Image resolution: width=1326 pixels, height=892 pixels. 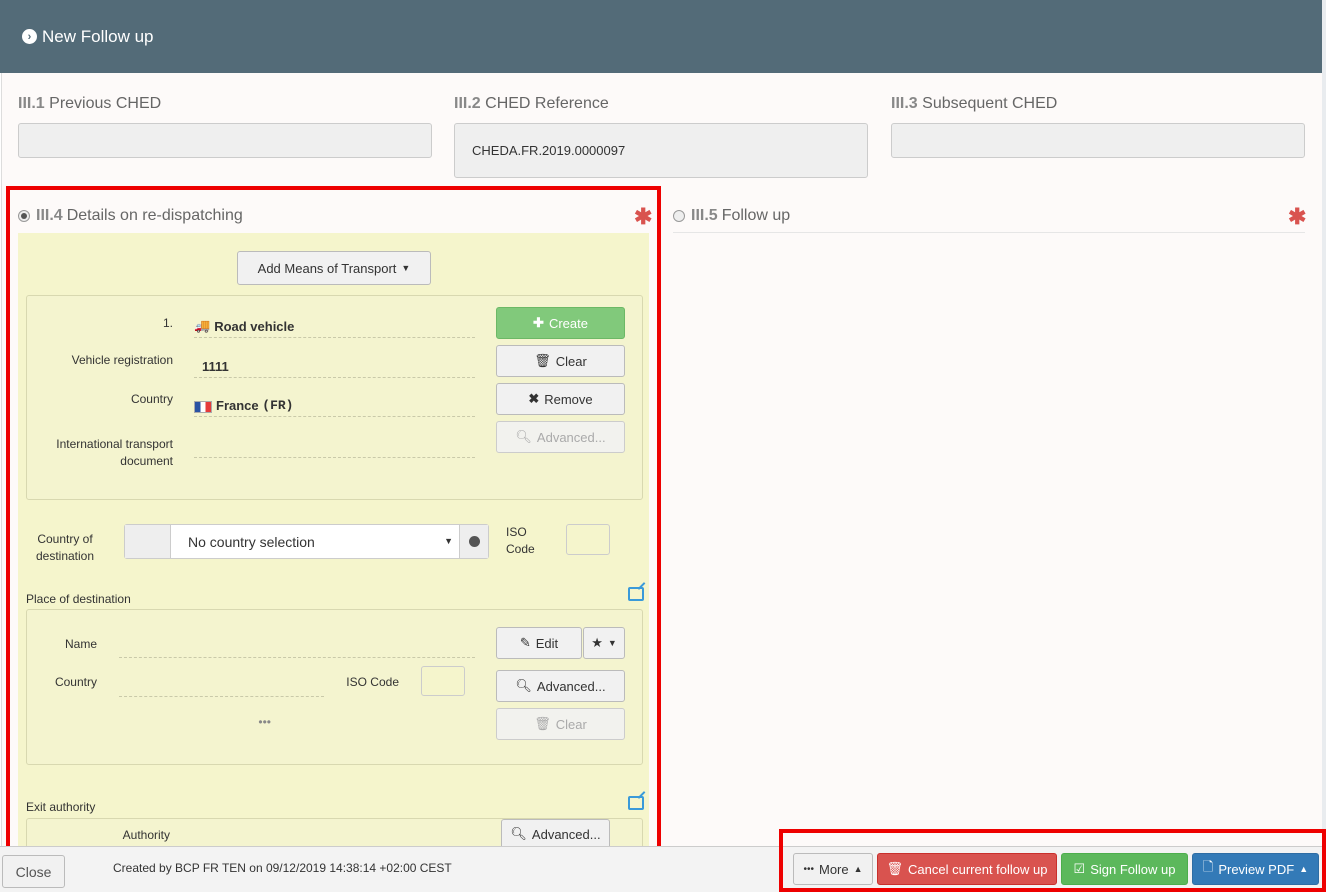 I want to click on more-dots: •••, so click(x=261, y=722).